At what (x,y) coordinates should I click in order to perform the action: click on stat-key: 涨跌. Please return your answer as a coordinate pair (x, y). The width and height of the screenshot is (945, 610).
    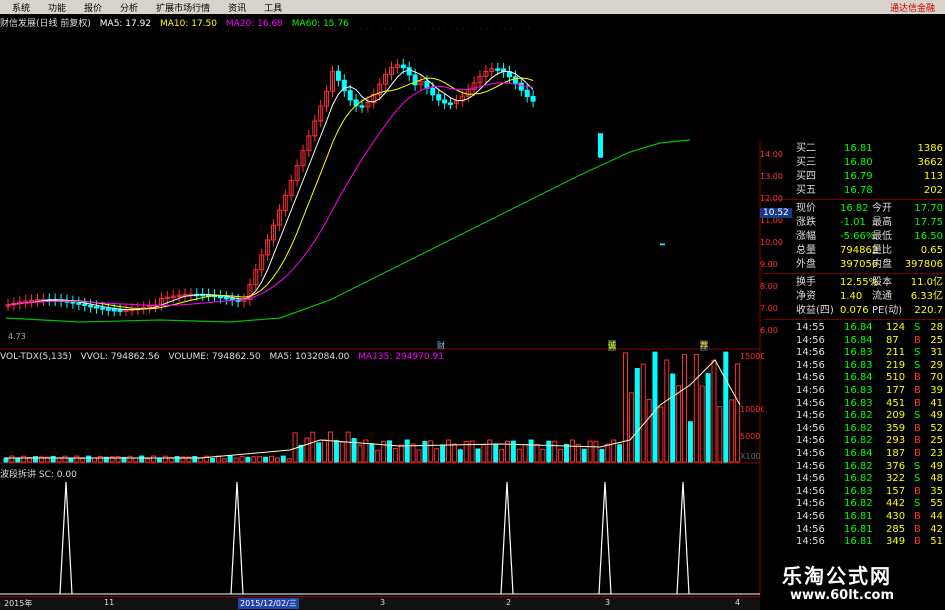
    Looking at the image, I should click on (806, 222).